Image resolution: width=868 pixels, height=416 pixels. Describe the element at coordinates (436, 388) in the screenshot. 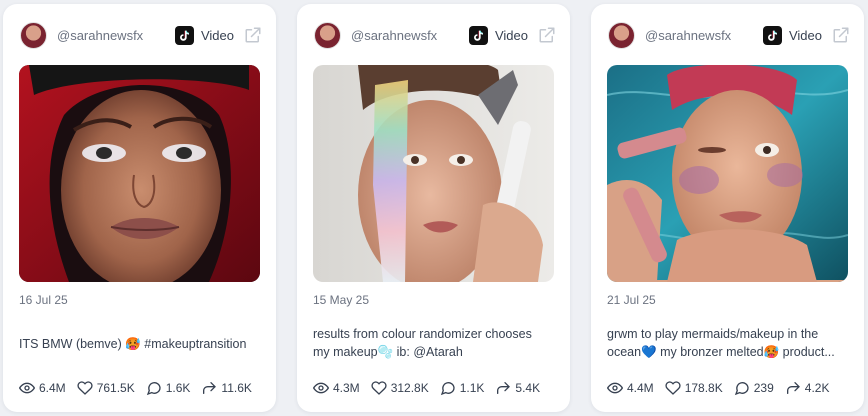

I see `post-stats: 4.3M 312.8K 1.1K 5.4K` at that location.